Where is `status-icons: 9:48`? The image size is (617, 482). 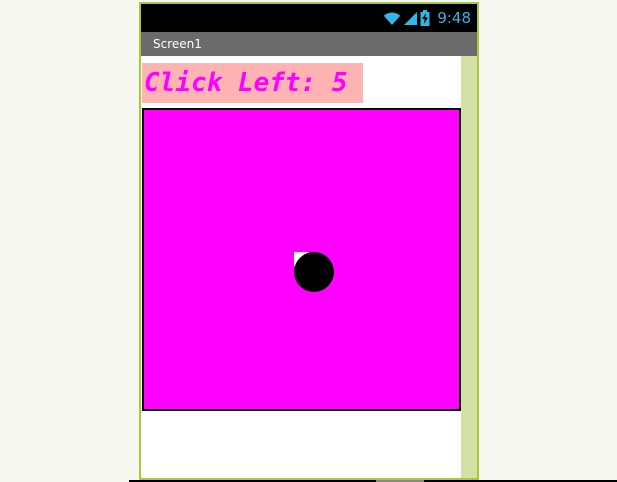
status-icons: 9:48 is located at coordinates (427, 18).